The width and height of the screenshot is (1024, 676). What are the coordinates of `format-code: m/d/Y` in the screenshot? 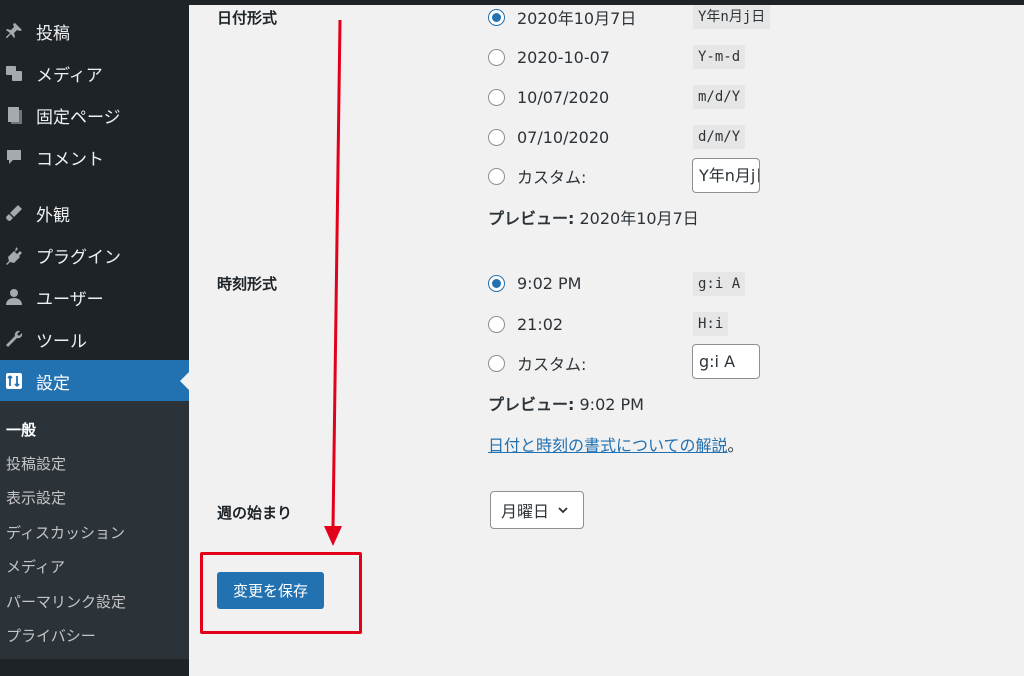 It's located at (719, 97).